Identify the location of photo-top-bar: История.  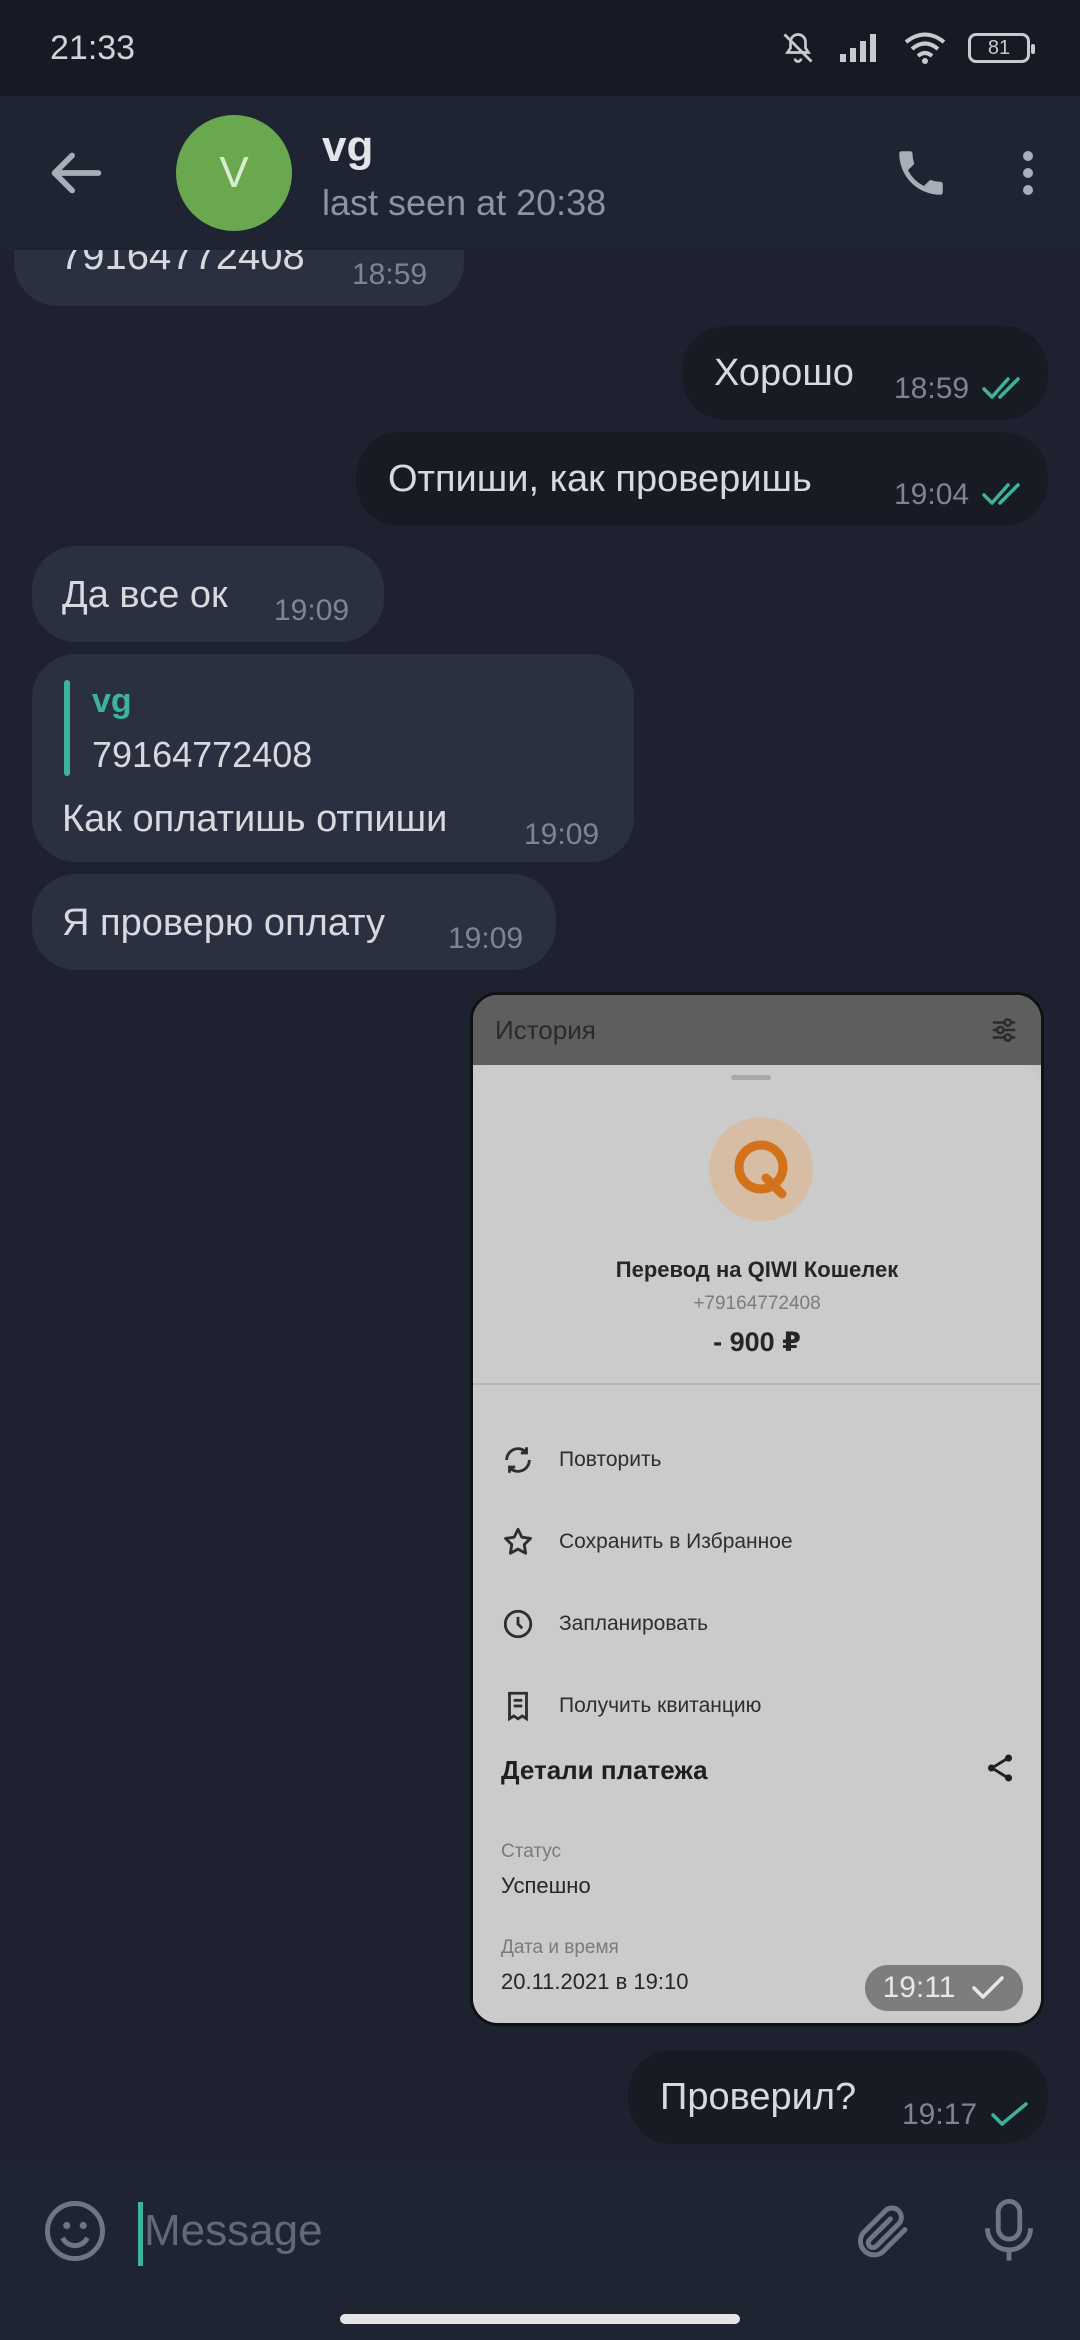
(757, 1030).